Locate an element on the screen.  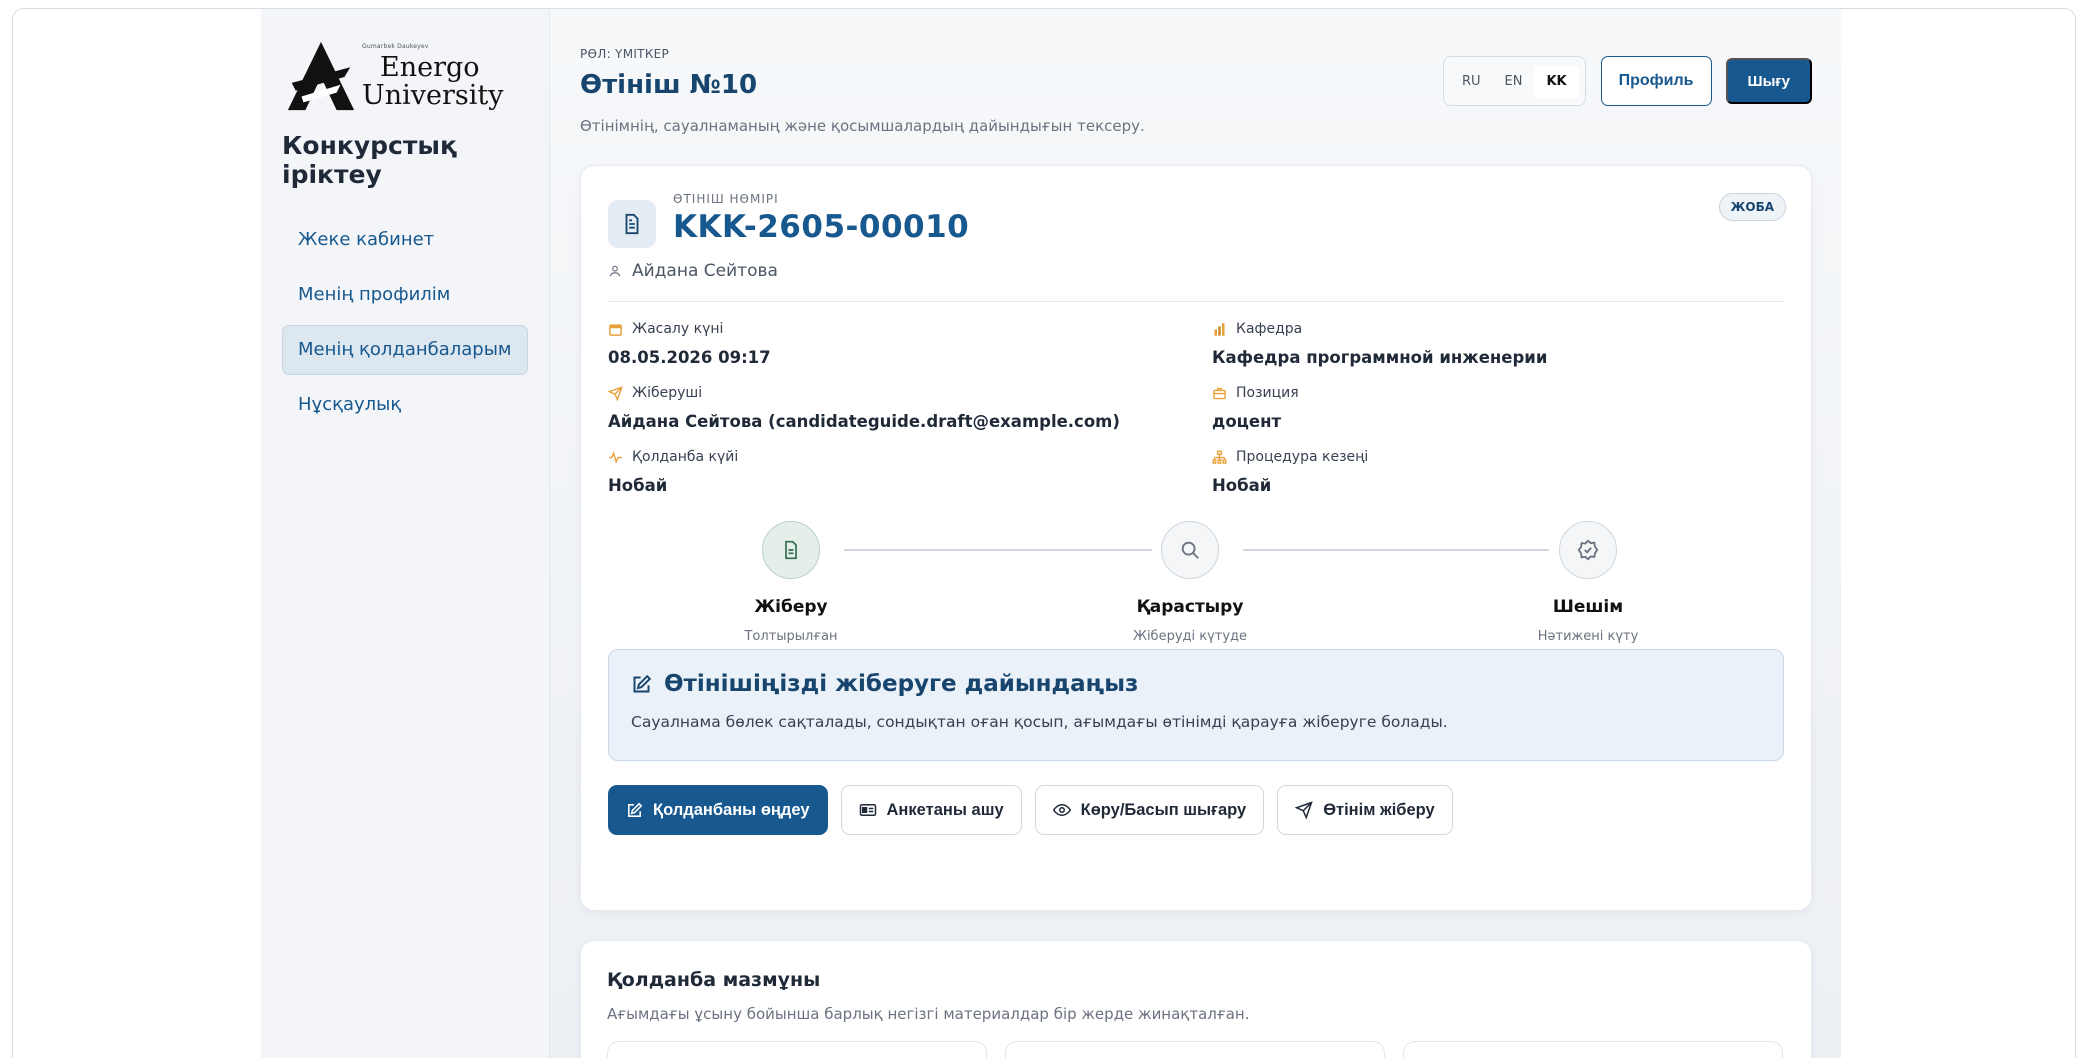
contents-tiles is located at coordinates (1196, 1049).